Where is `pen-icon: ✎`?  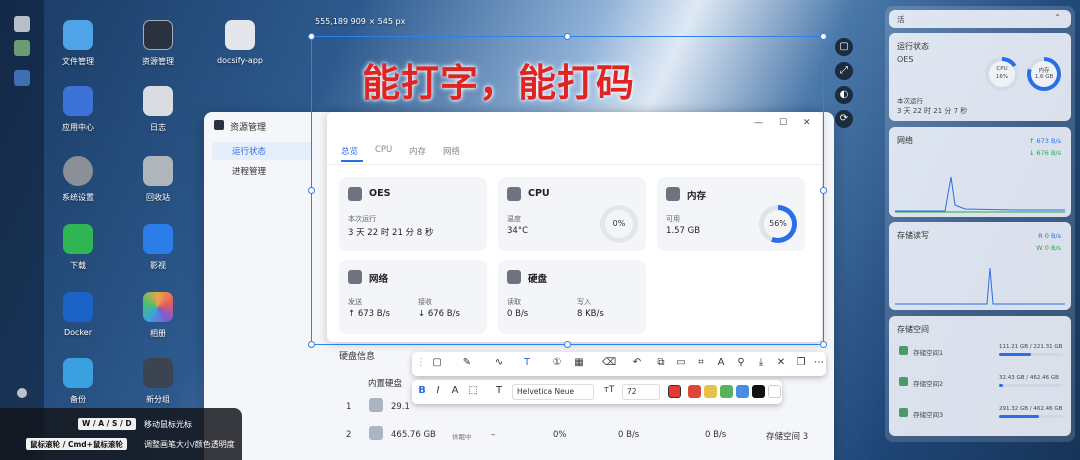 pen-icon: ✎ is located at coordinates (467, 362).